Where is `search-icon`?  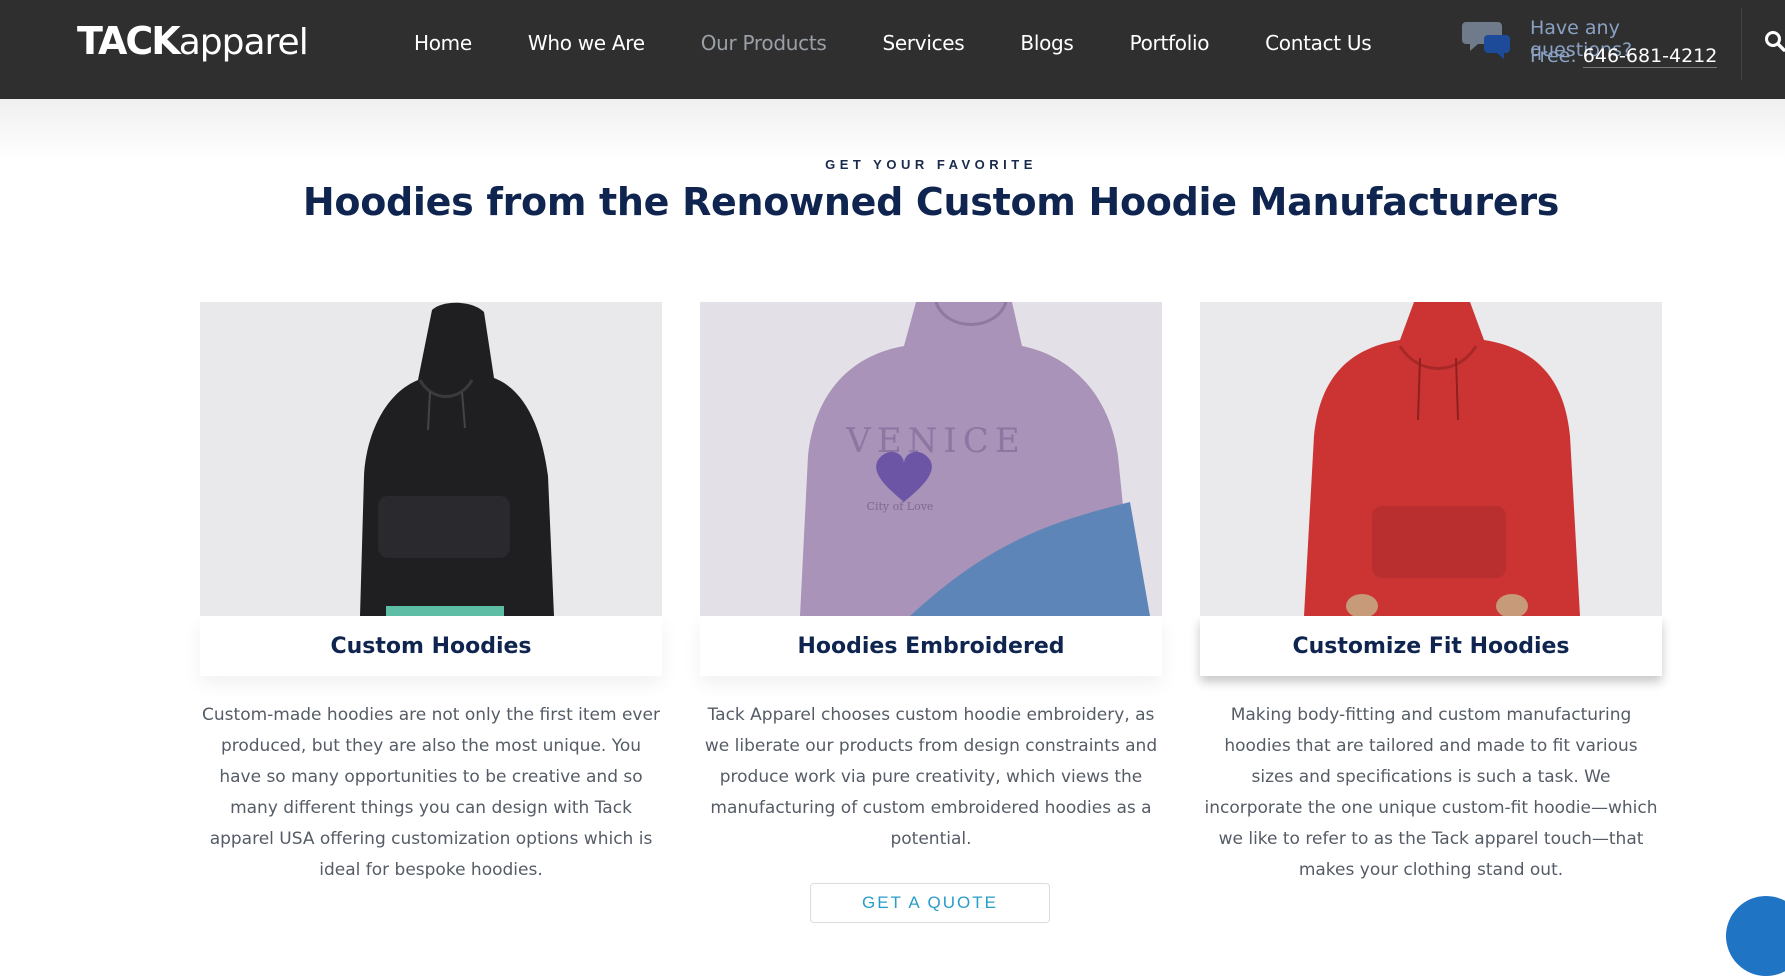 search-icon is located at coordinates (1774, 41).